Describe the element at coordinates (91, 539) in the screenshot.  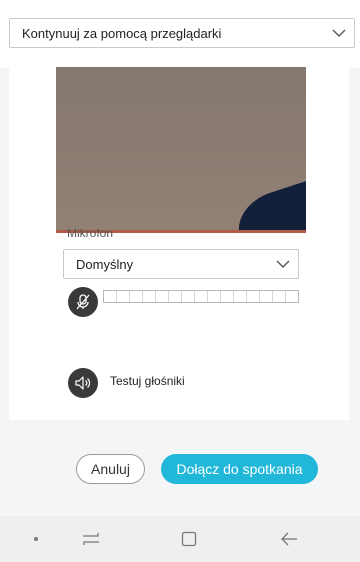
I see `recent-apps-icon` at that location.